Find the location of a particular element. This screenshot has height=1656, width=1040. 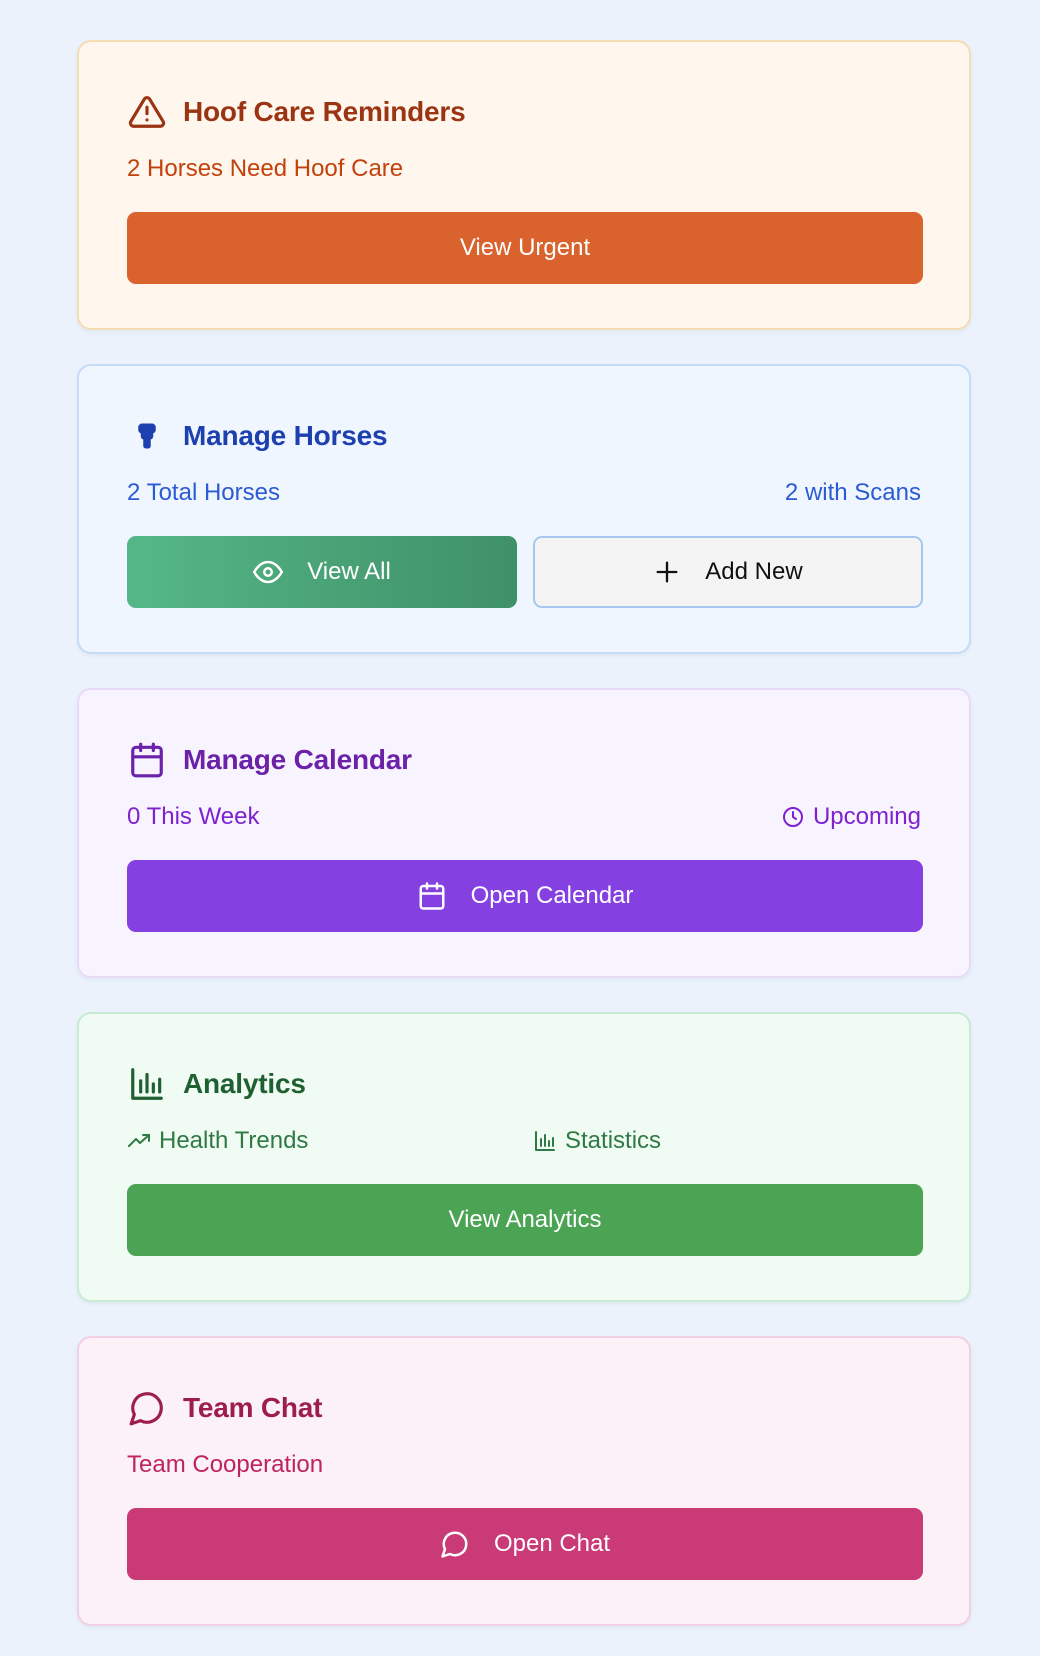

health-trends-text: Health Trends is located at coordinates (234, 1140).